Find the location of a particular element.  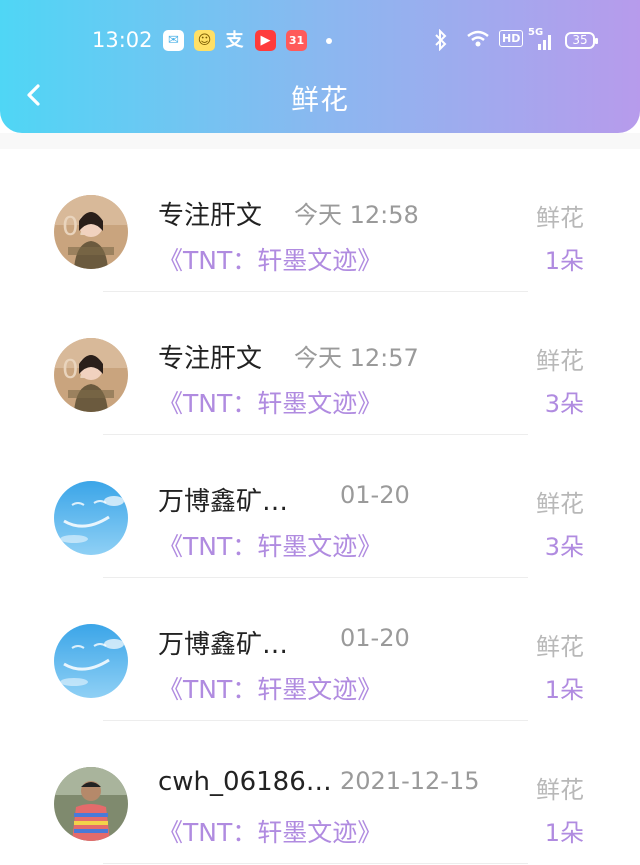

bluetooth-icon is located at coordinates (441, 41).